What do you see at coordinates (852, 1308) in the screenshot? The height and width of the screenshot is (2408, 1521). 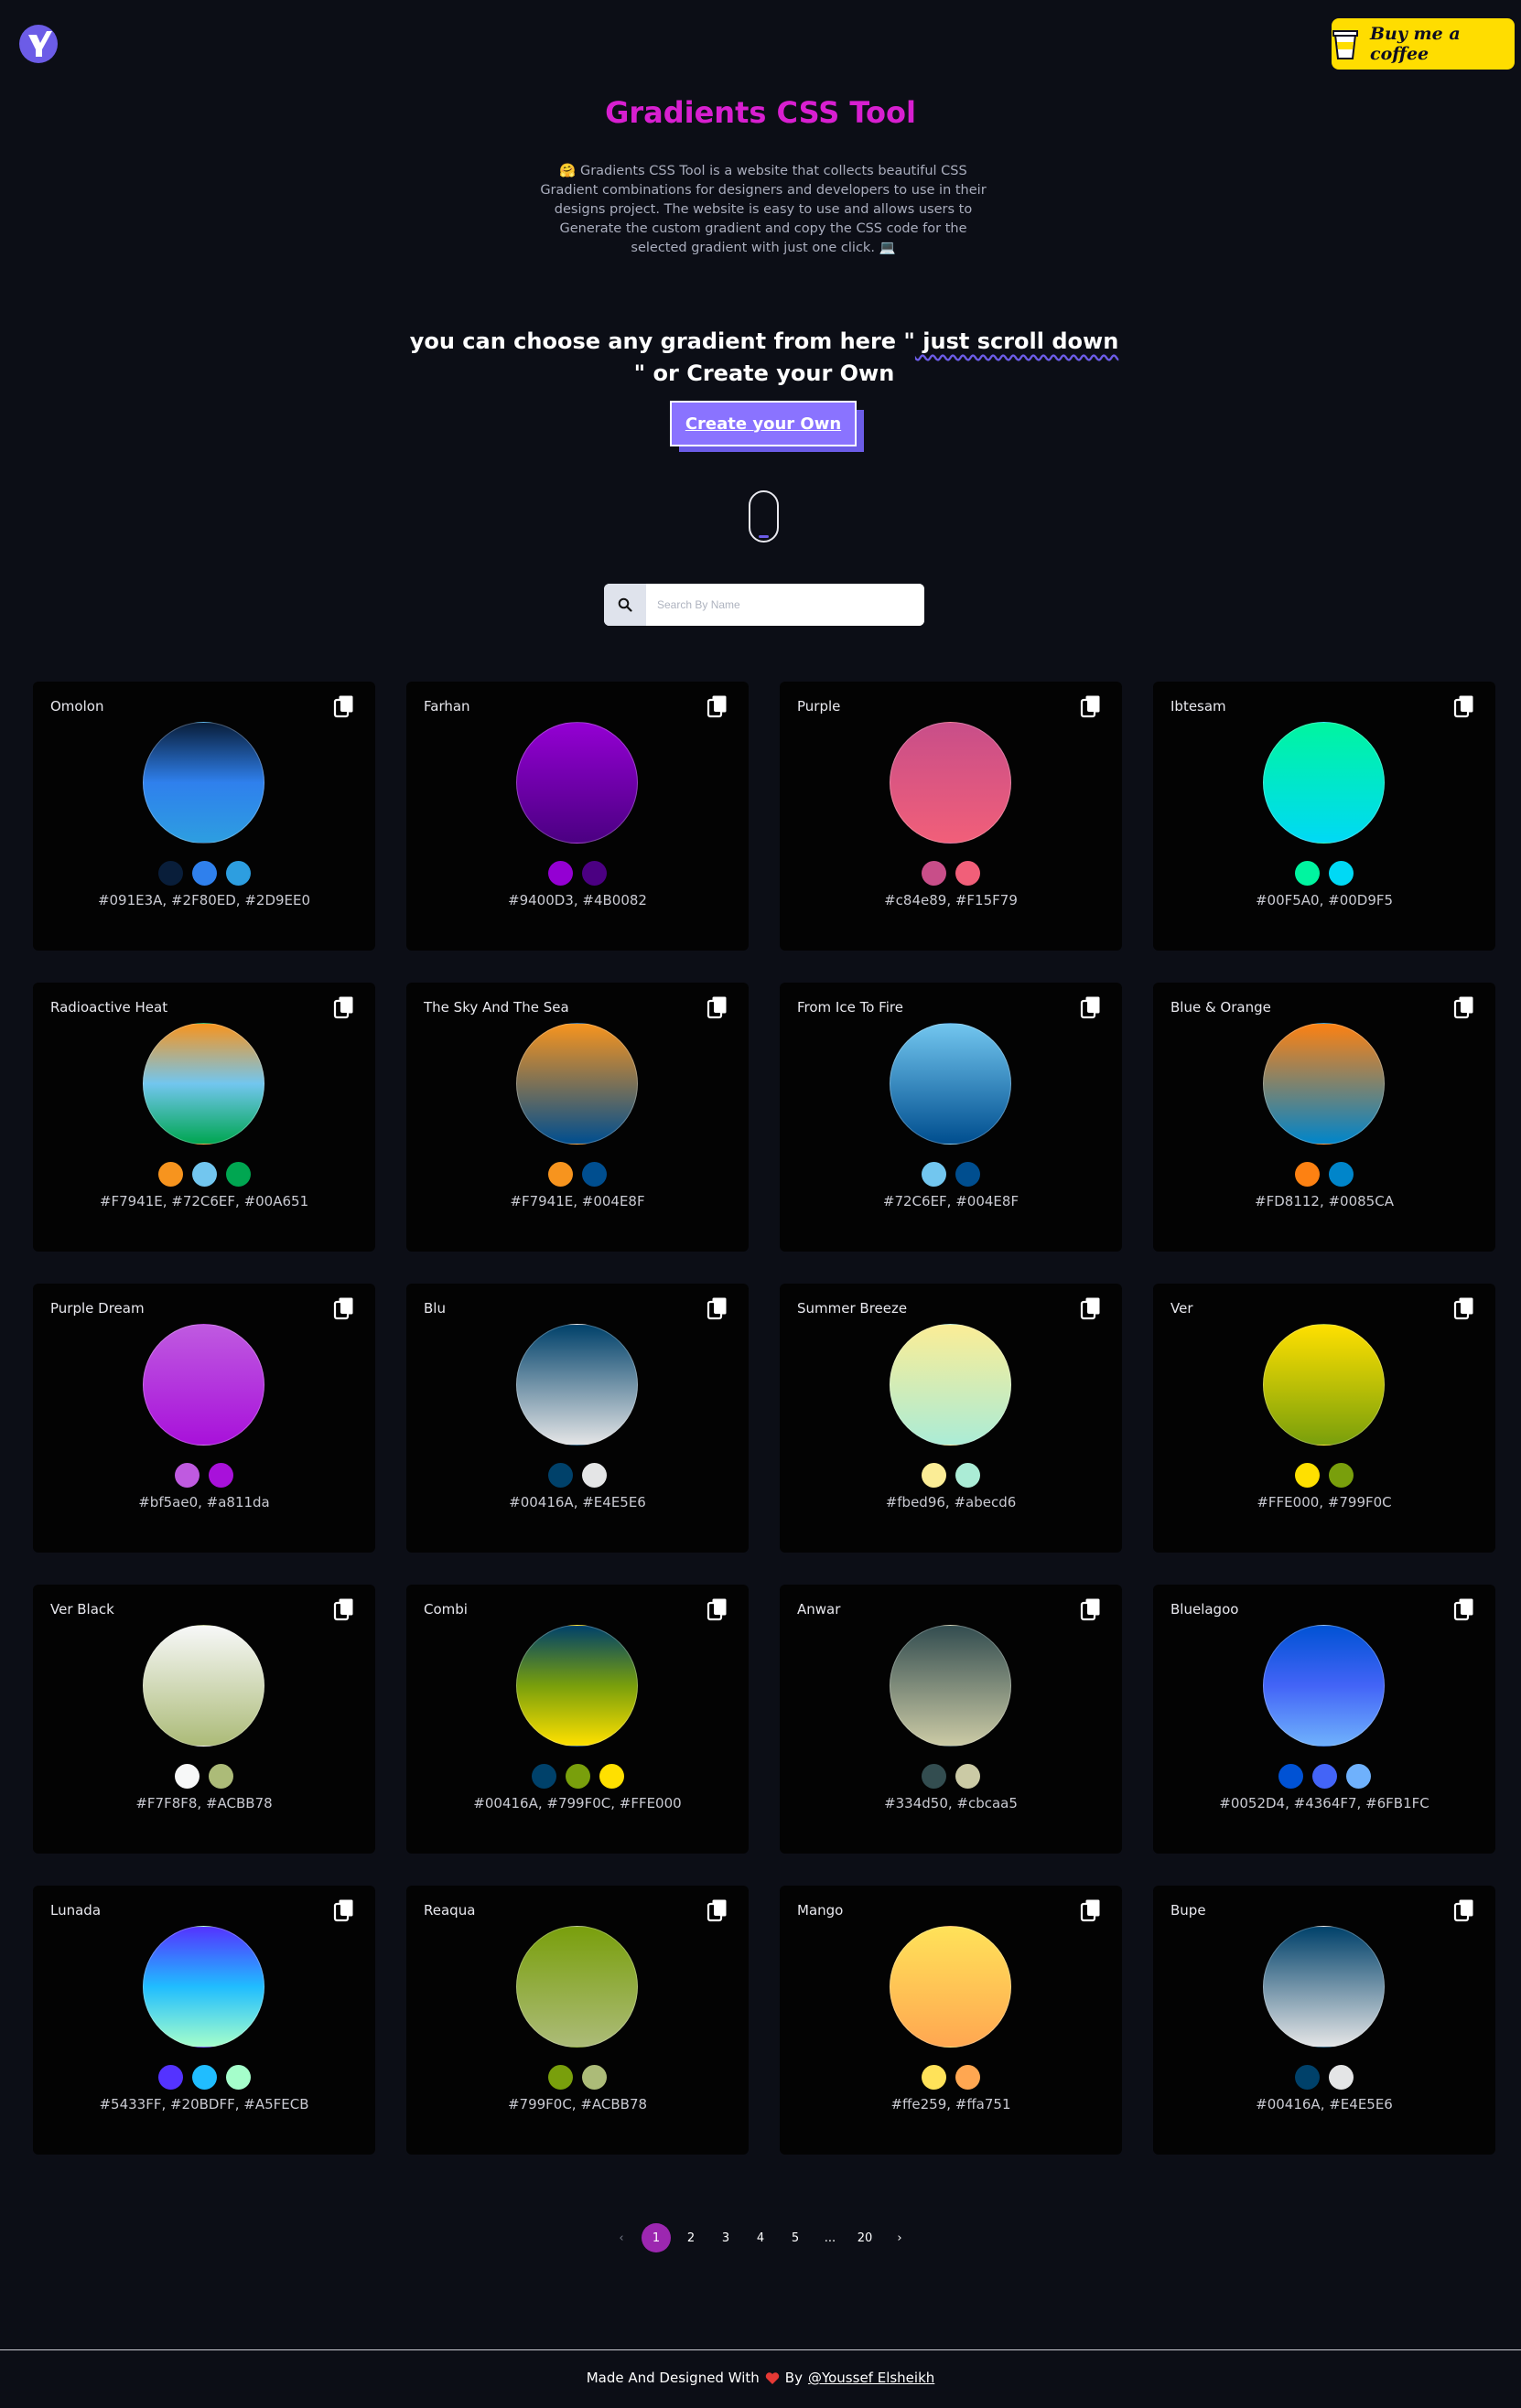 I see `gradient-name: Summer Breeze` at bounding box center [852, 1308].